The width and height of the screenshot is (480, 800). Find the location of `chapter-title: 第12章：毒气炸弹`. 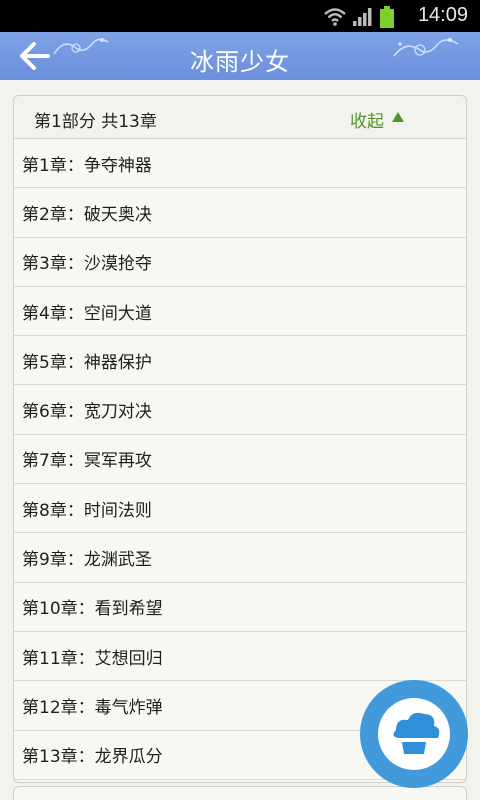

chapter-title: 第12章：毒气炸弹 is located at coordinates (92, 707).